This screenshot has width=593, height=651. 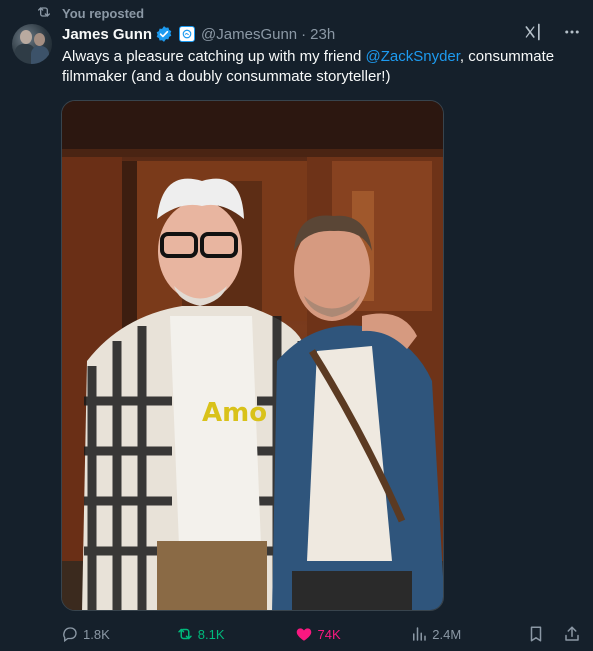 I want to click on more-options-icon, so click(x=572, y=34).